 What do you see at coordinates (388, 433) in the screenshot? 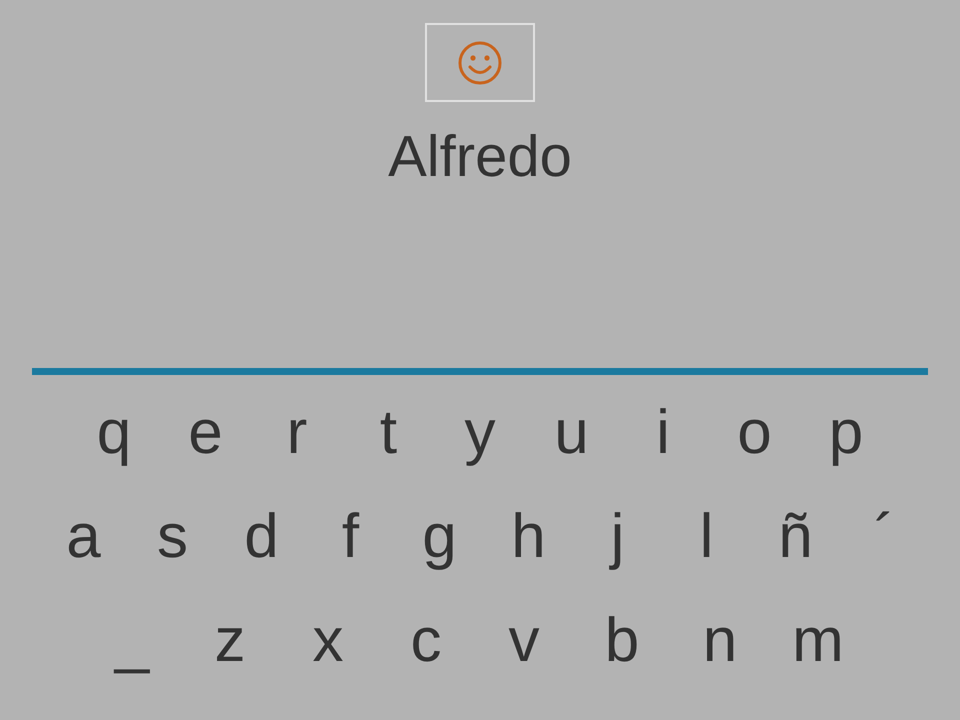
I see `letter-key: t` at bounding box center [388, 433].